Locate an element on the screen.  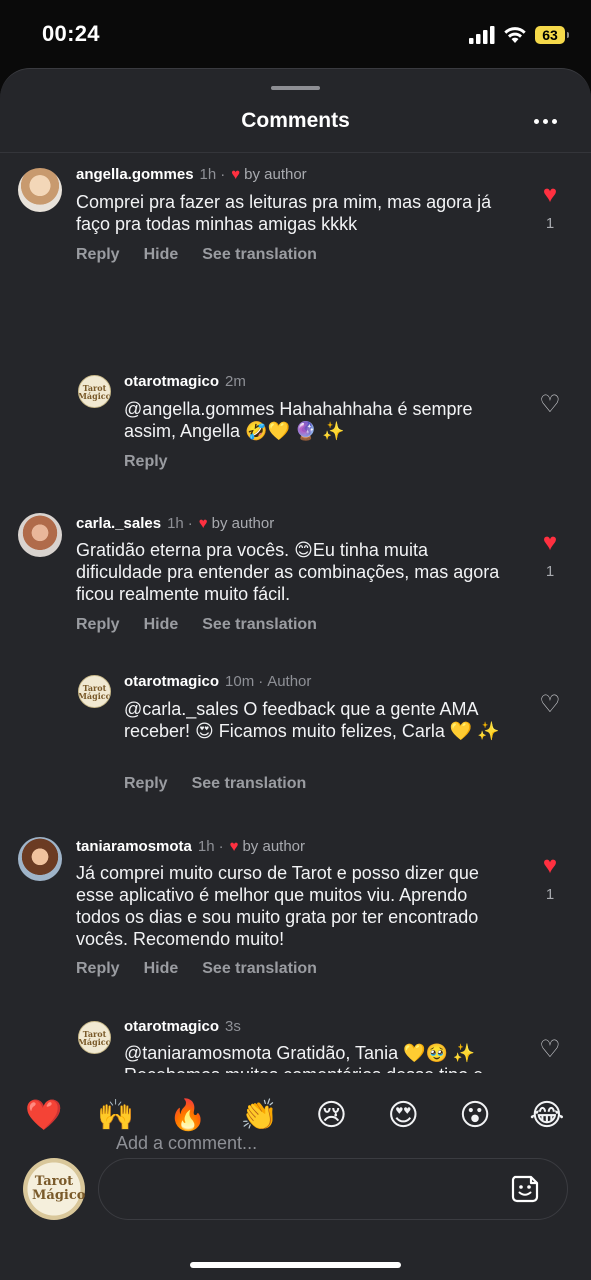
status-icons: 63 is located at coordinates (519, 35).